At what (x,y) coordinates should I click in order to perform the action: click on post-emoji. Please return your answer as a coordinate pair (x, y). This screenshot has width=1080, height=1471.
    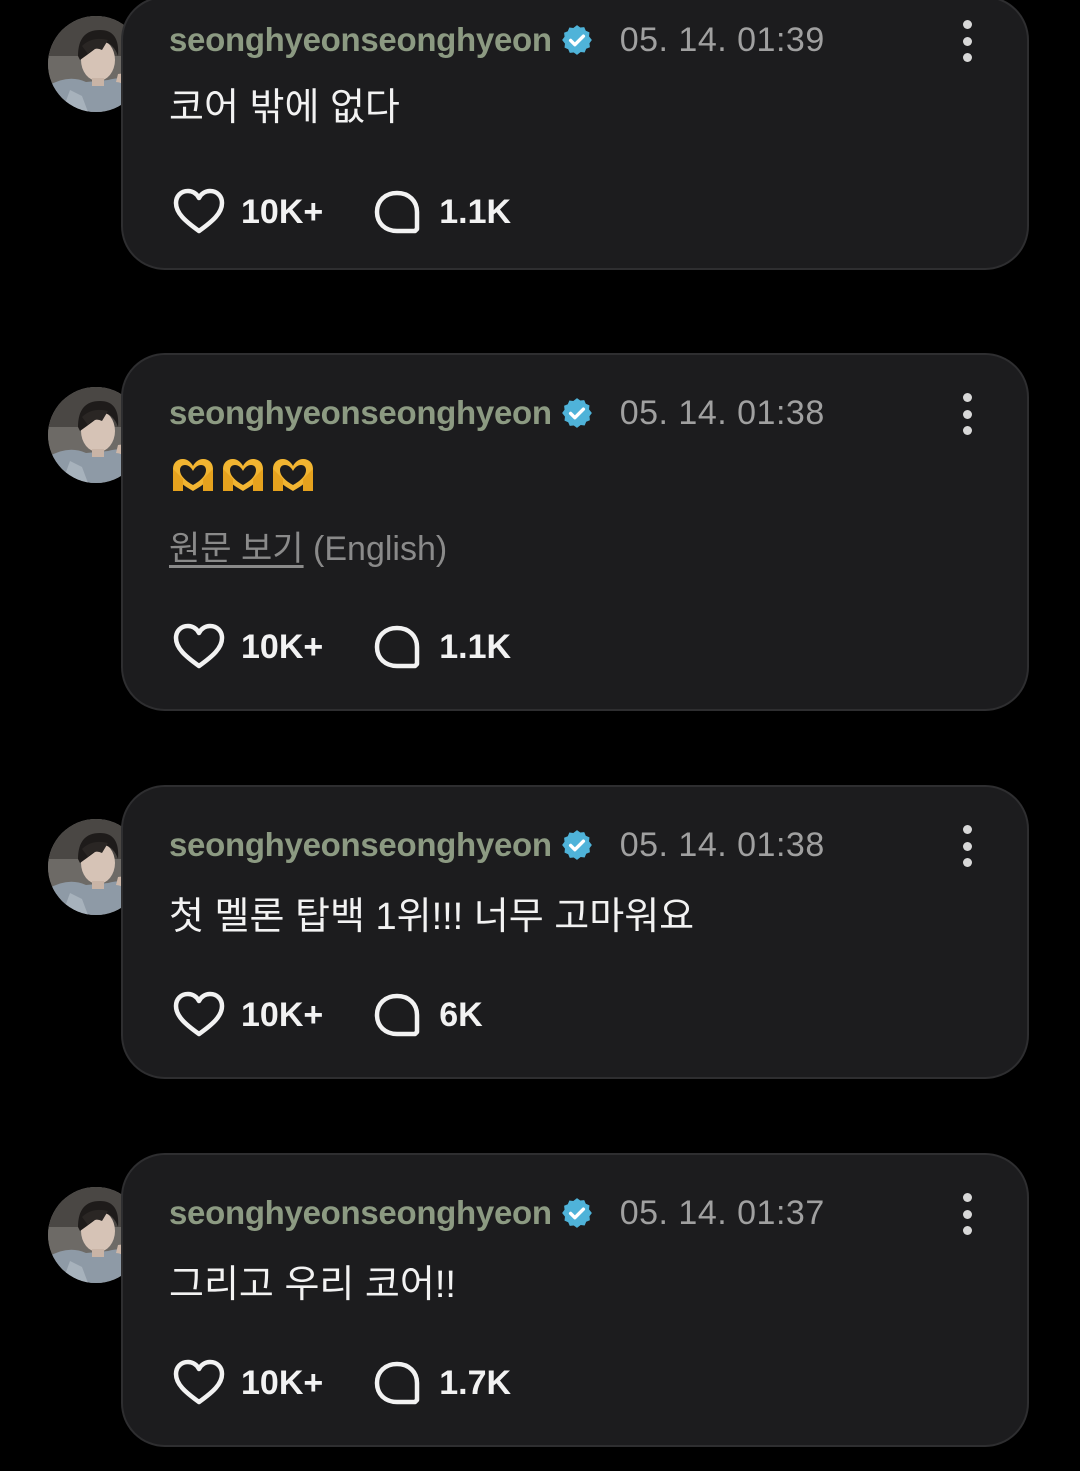
    Looking at the image, I should click on (243, 475).